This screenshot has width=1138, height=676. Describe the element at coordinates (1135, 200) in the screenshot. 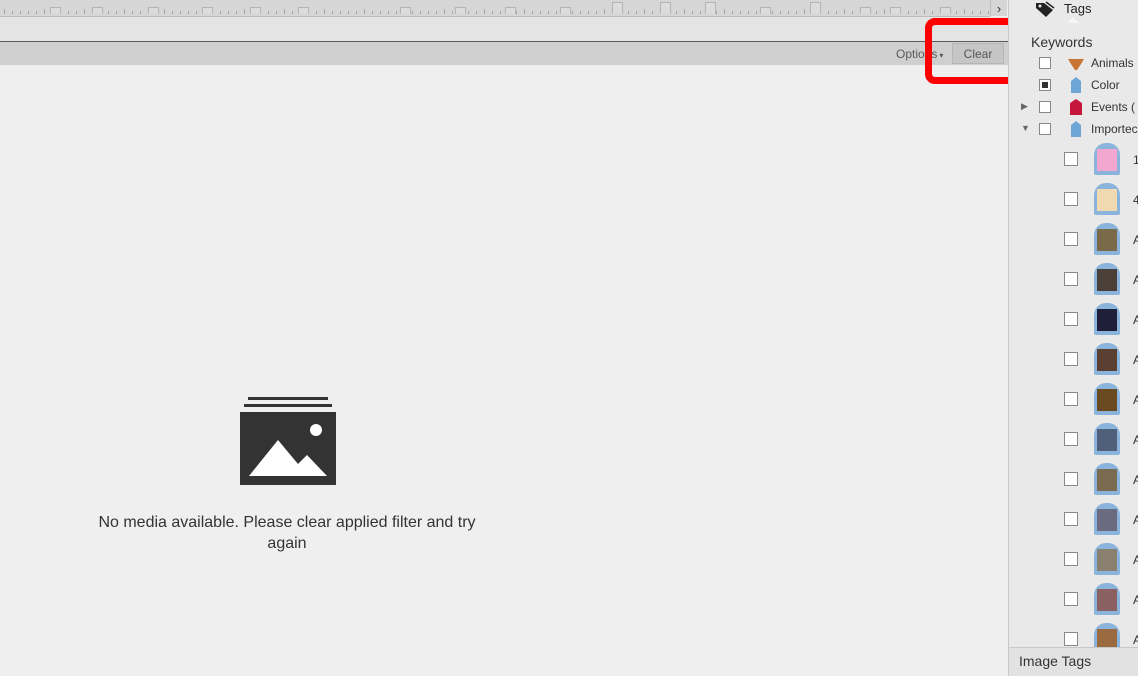

I see `imported-tag-label: 4` at that location.